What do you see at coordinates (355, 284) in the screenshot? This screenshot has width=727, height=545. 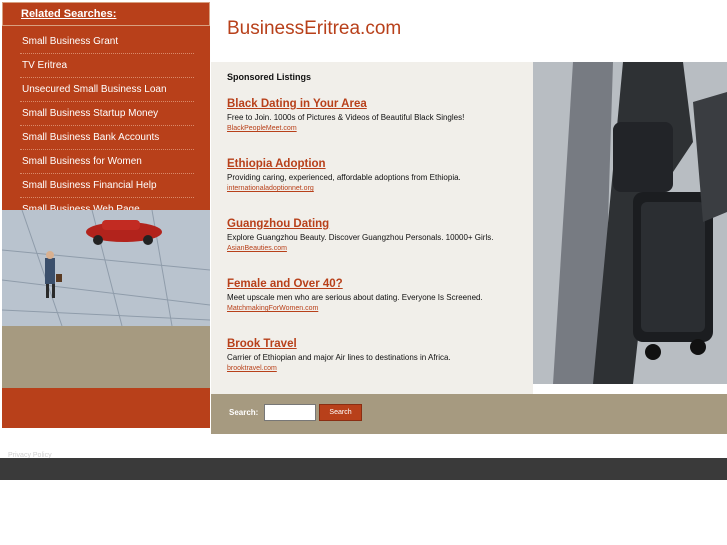 I see `listing-title: Female and Over 40?` at bounding box center [355, 284].